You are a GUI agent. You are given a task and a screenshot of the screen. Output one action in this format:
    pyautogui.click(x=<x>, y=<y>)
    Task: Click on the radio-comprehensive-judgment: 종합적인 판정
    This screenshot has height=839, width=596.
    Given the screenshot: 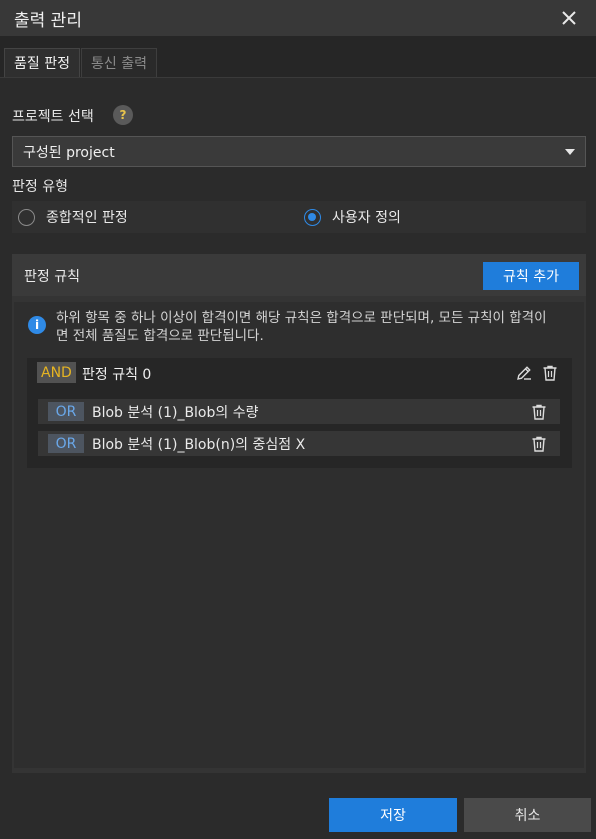 What is the action you would take?
    pyautogui.click(x=73, y=217)
    